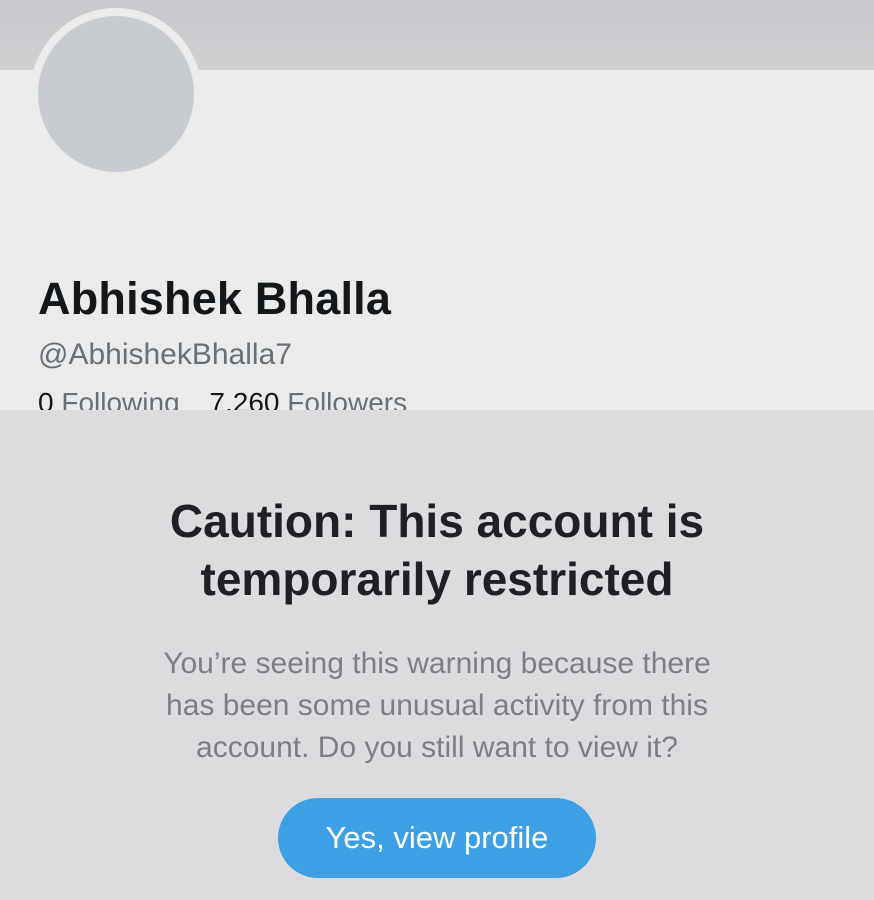 The image size is (874, 900). I want to click on warning-title-line: temporarily restricted, so click(437, 579).